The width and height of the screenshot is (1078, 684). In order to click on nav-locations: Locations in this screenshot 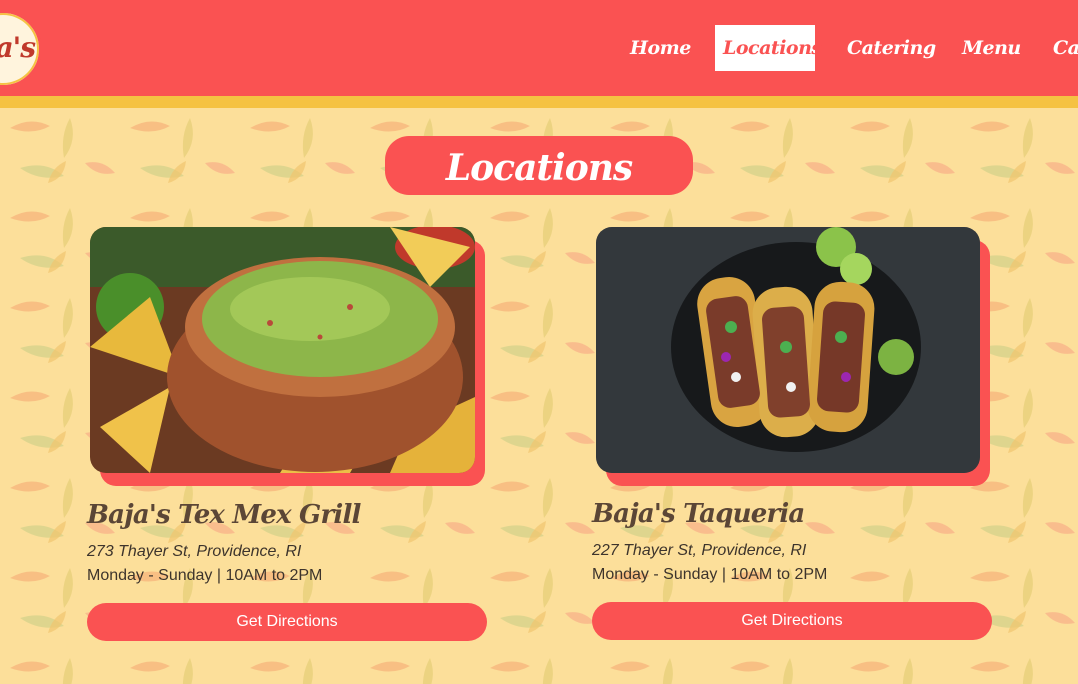, I will do `click(768, 48)`.